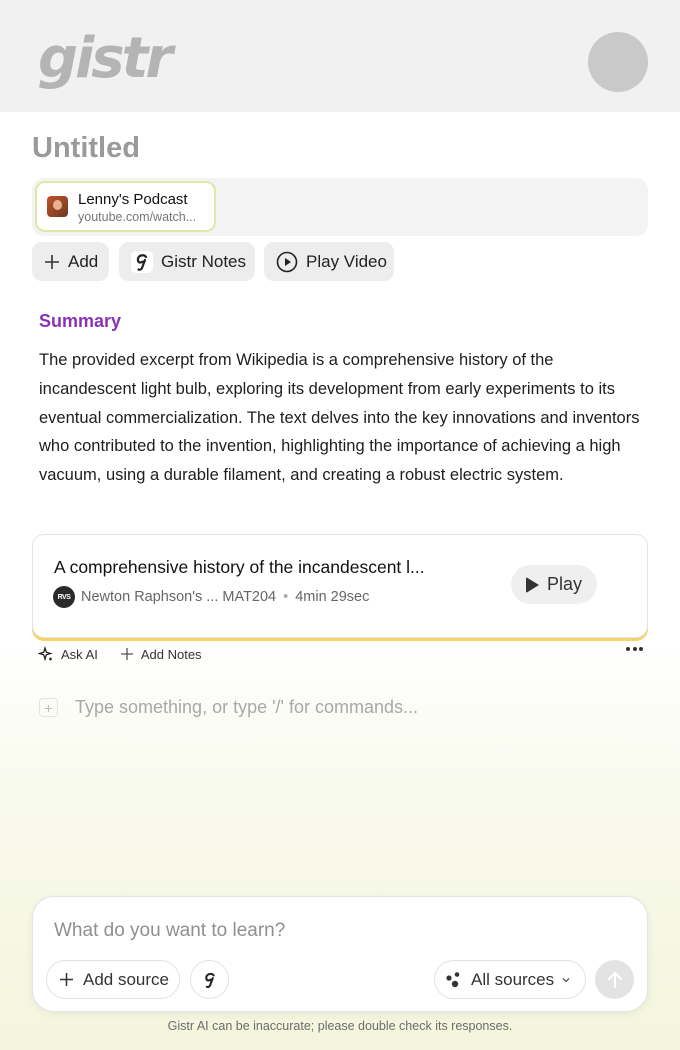 The width and height of the screenshot is (680, 1050). What do you see at coordinates (133, 199) in the screenshot?
I see `source-name: Lenny's Podcast` at bounding box center [133, 199].